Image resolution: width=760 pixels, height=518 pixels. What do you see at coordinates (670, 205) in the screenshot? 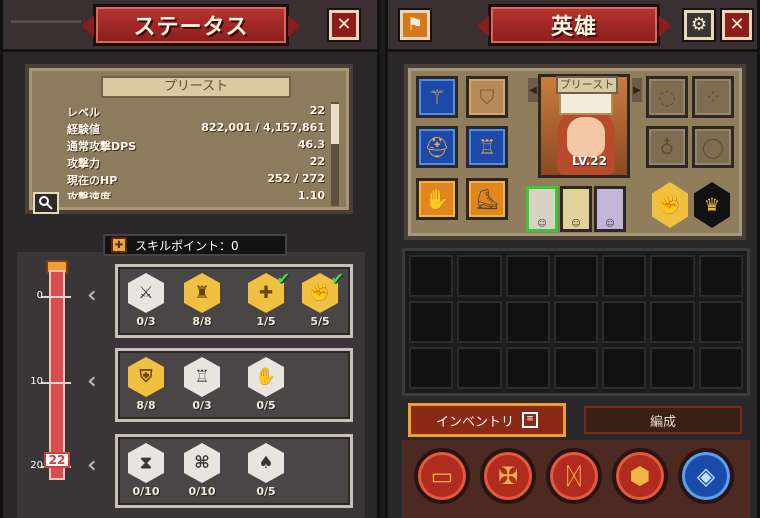
I see `fist-skill-icon: ✊` at bounding box center [670, 205].